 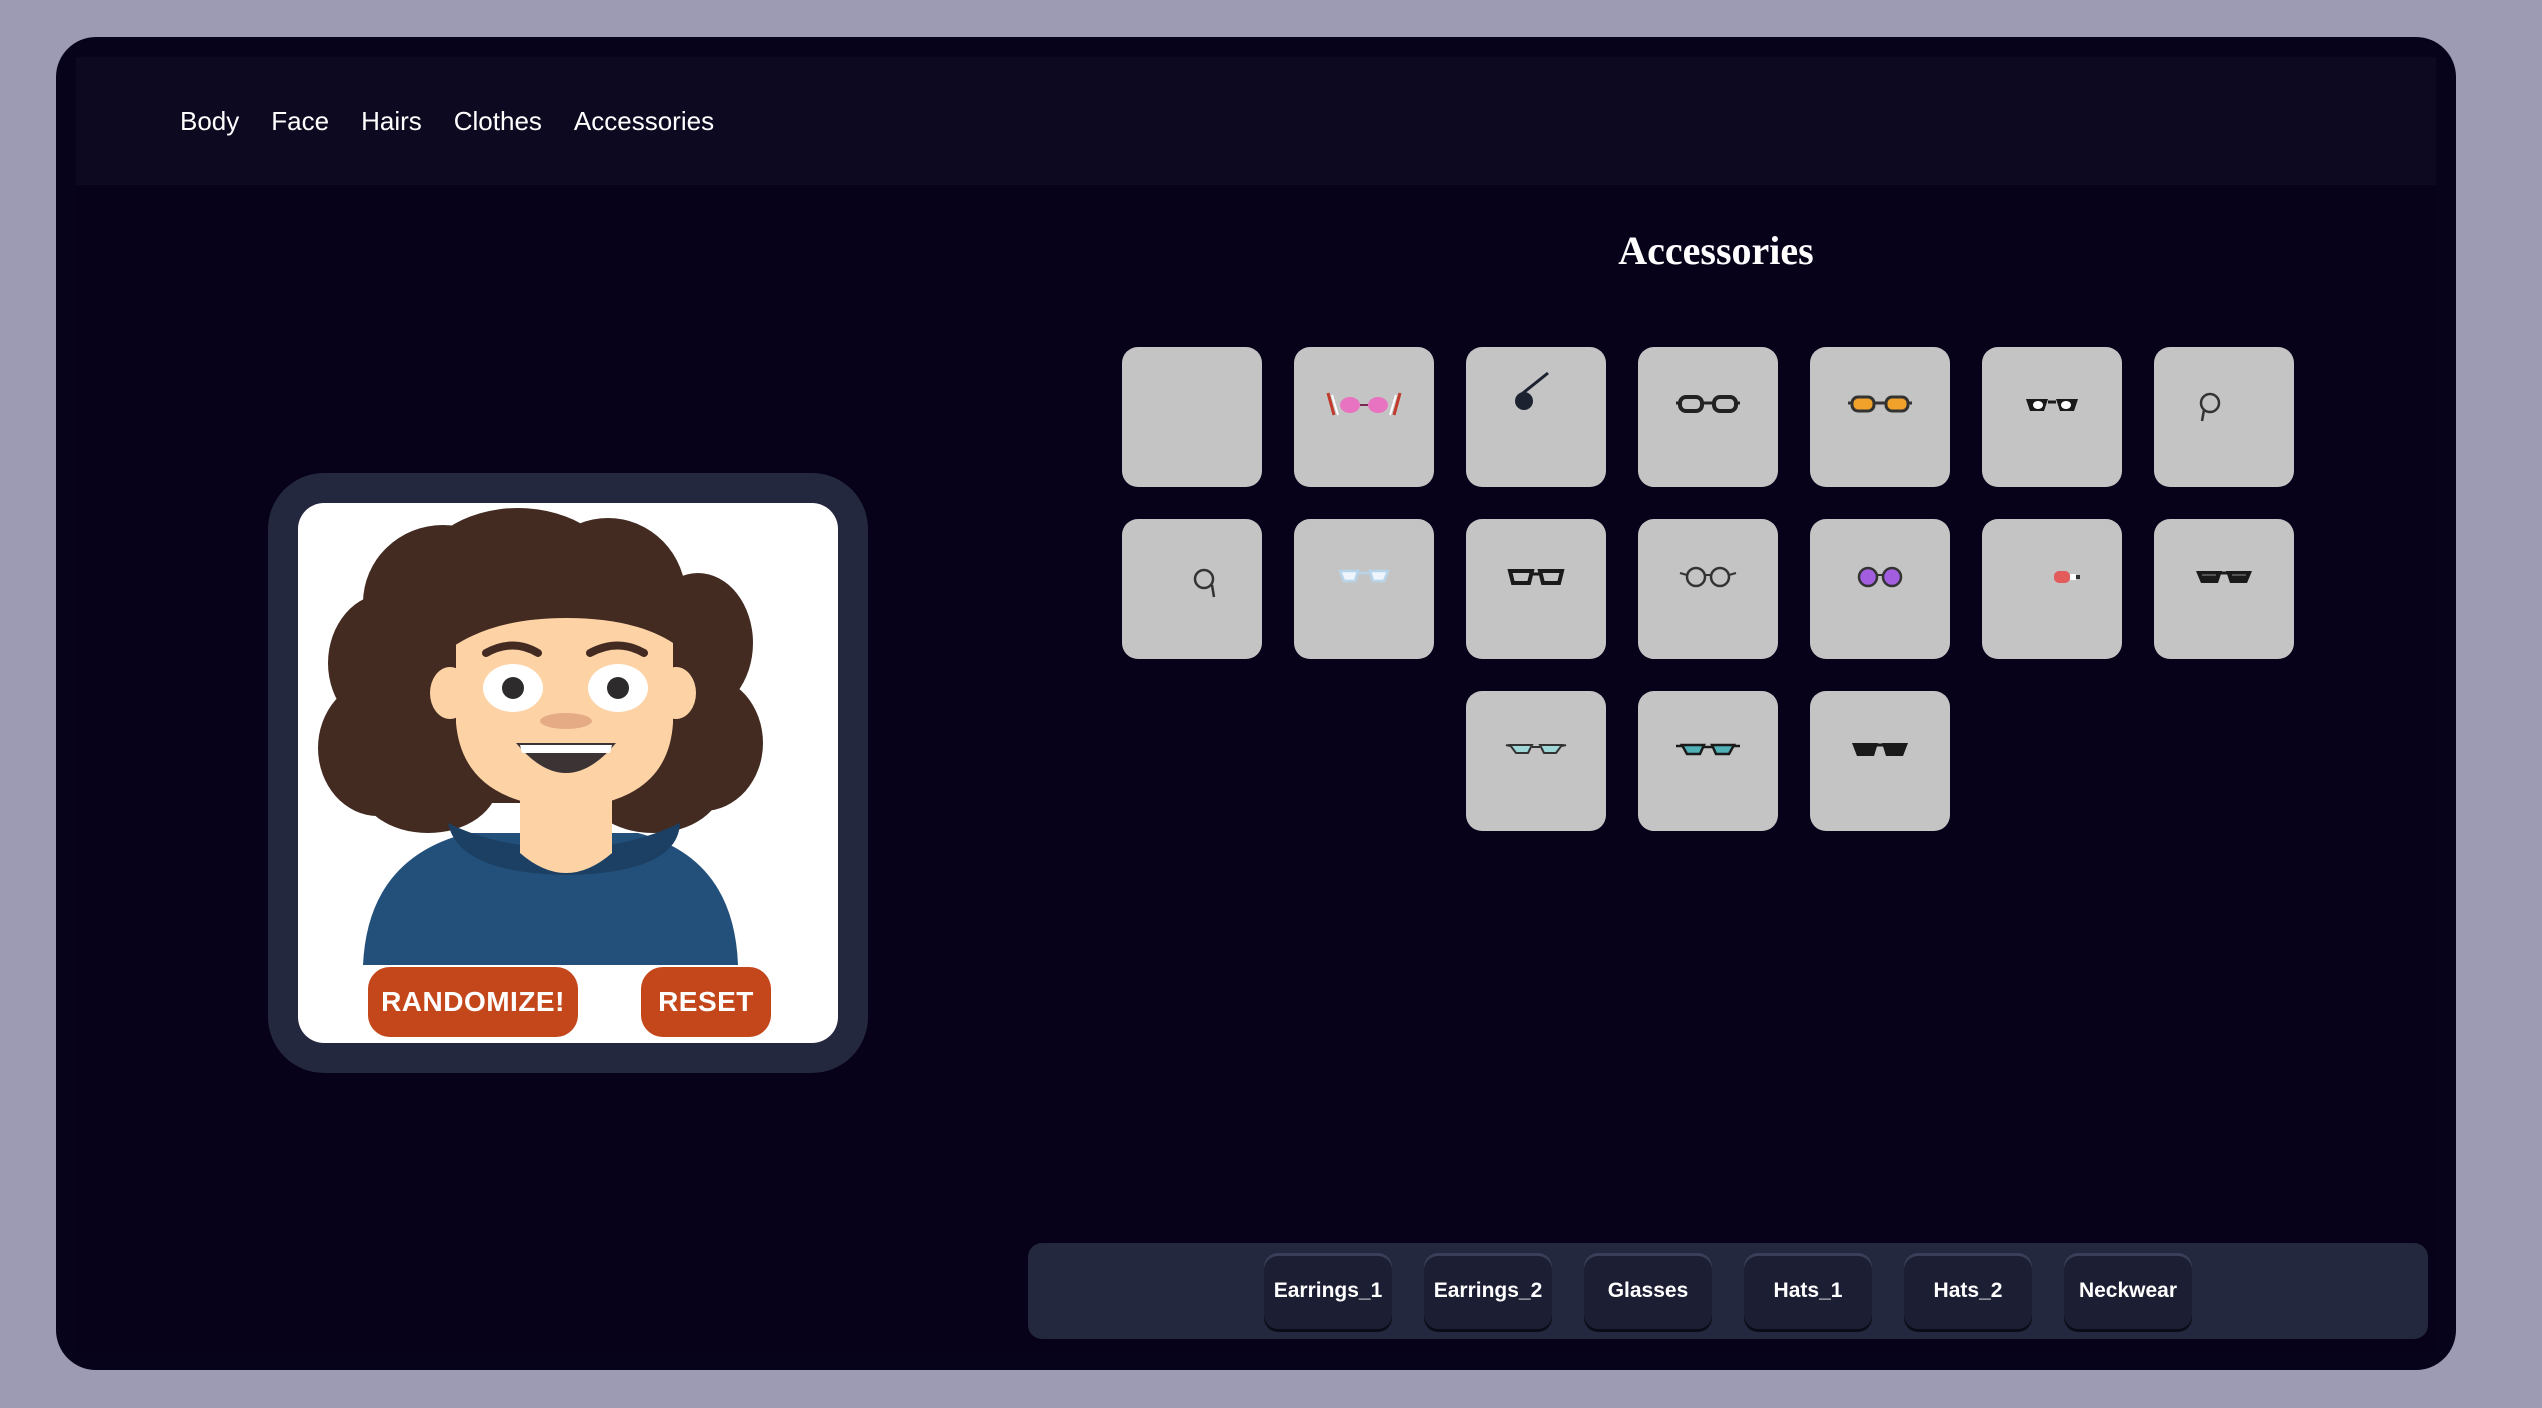 I want to click on monocle-right-icon, so click(x=1204, y=583).